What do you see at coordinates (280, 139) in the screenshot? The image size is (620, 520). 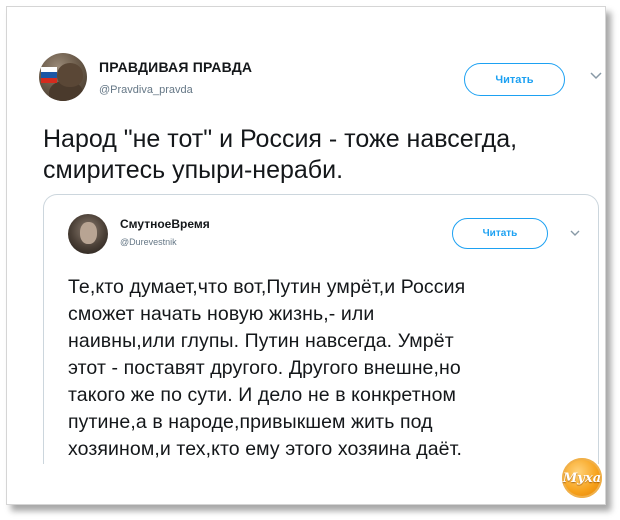 I see `tweet-text-line: Народ "не тот" и Россия - тоже навсегда,` at bounding box center [280, 139].